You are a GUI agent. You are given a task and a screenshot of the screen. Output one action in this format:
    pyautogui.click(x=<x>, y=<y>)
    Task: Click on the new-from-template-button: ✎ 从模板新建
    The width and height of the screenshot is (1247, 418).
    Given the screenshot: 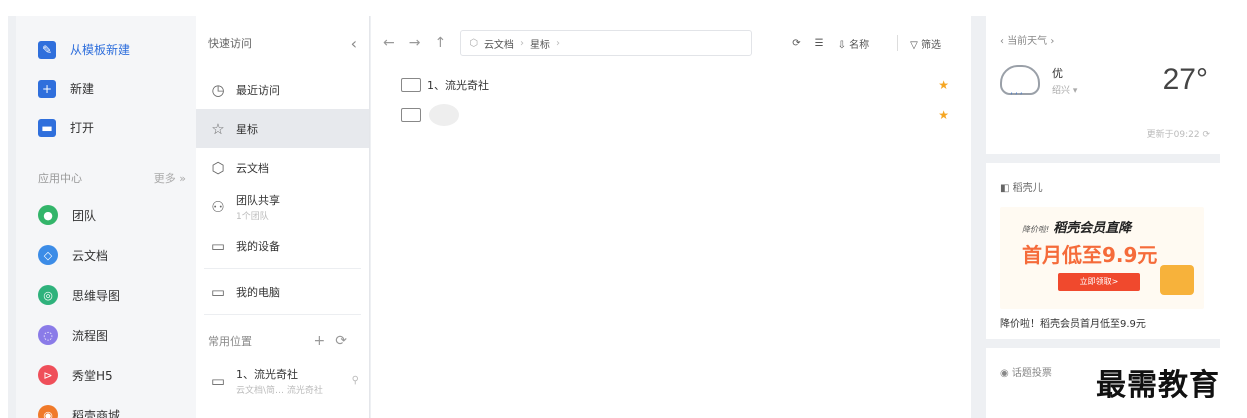 What is the action you would take?
    pyautogui.click(x=106, y=49)
    